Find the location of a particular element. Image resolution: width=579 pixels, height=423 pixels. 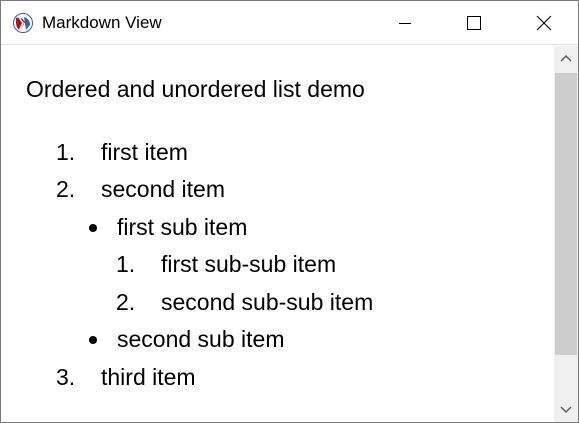

list-item-text: first sub-sub item is located at coordinates (249, 264).